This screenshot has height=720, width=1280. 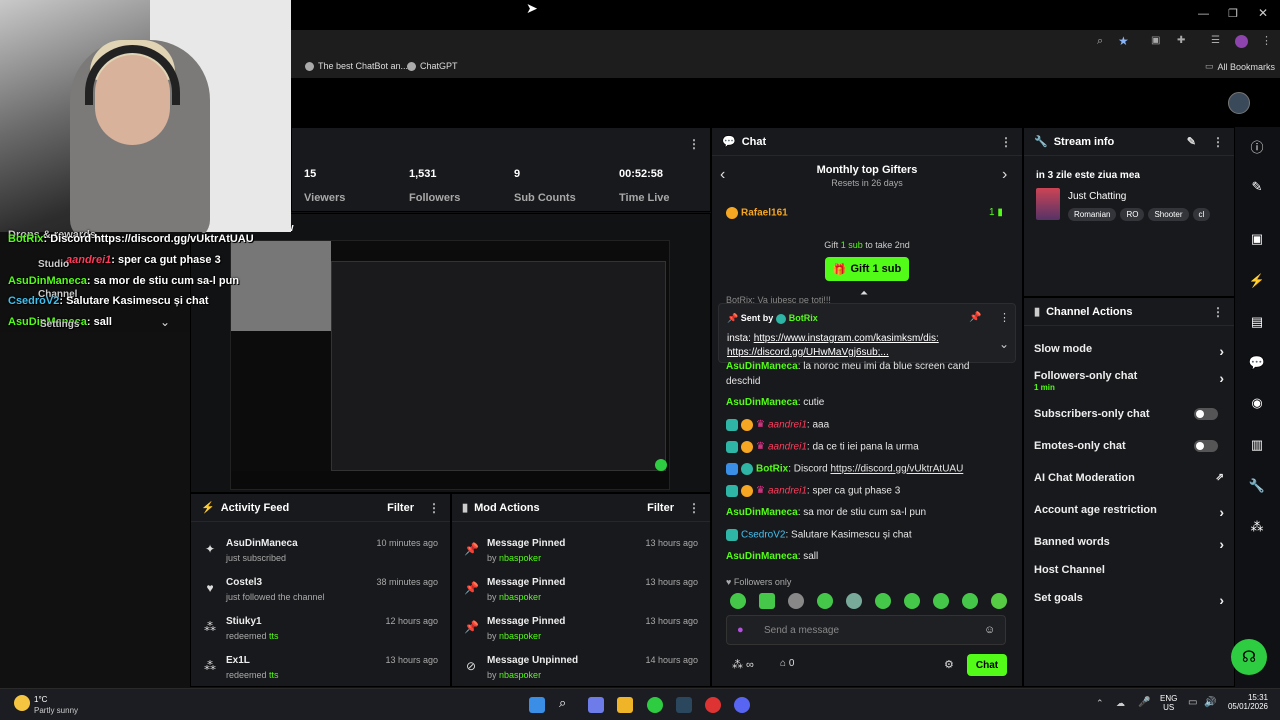 I want to click on steam-icon, so click(x=684, y=705).